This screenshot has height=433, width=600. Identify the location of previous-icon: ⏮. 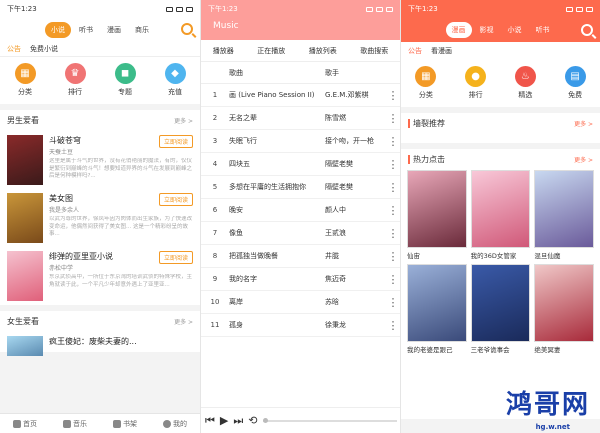
(210, 421).